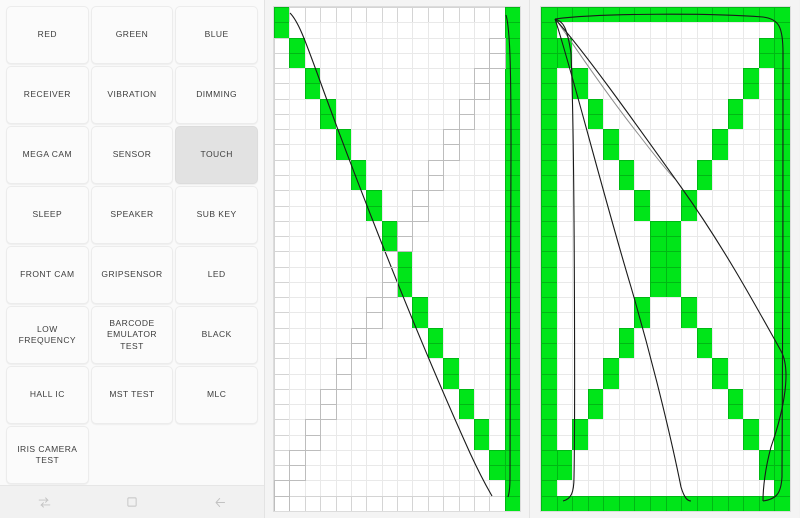 This screenshot has width=800, height=518. I want to click on menu-button: IRIS CAMERA TEST, so click(47, 455).